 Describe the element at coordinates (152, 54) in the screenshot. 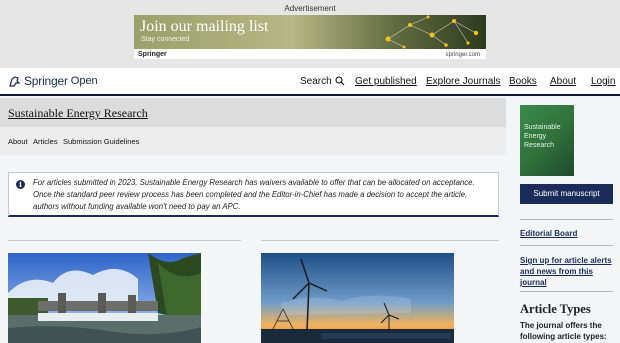

I see `springer-ad-logo: Springer` at that location.